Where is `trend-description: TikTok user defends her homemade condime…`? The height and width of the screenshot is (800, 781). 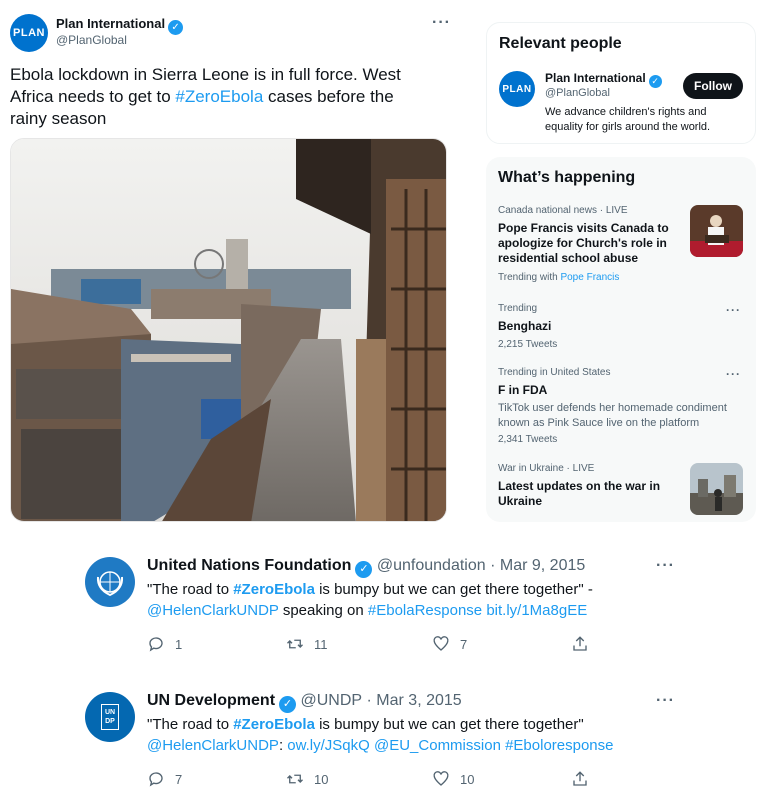
trend-description: TikTok user defends her homemade condime… is located at coordinates (612, 415).